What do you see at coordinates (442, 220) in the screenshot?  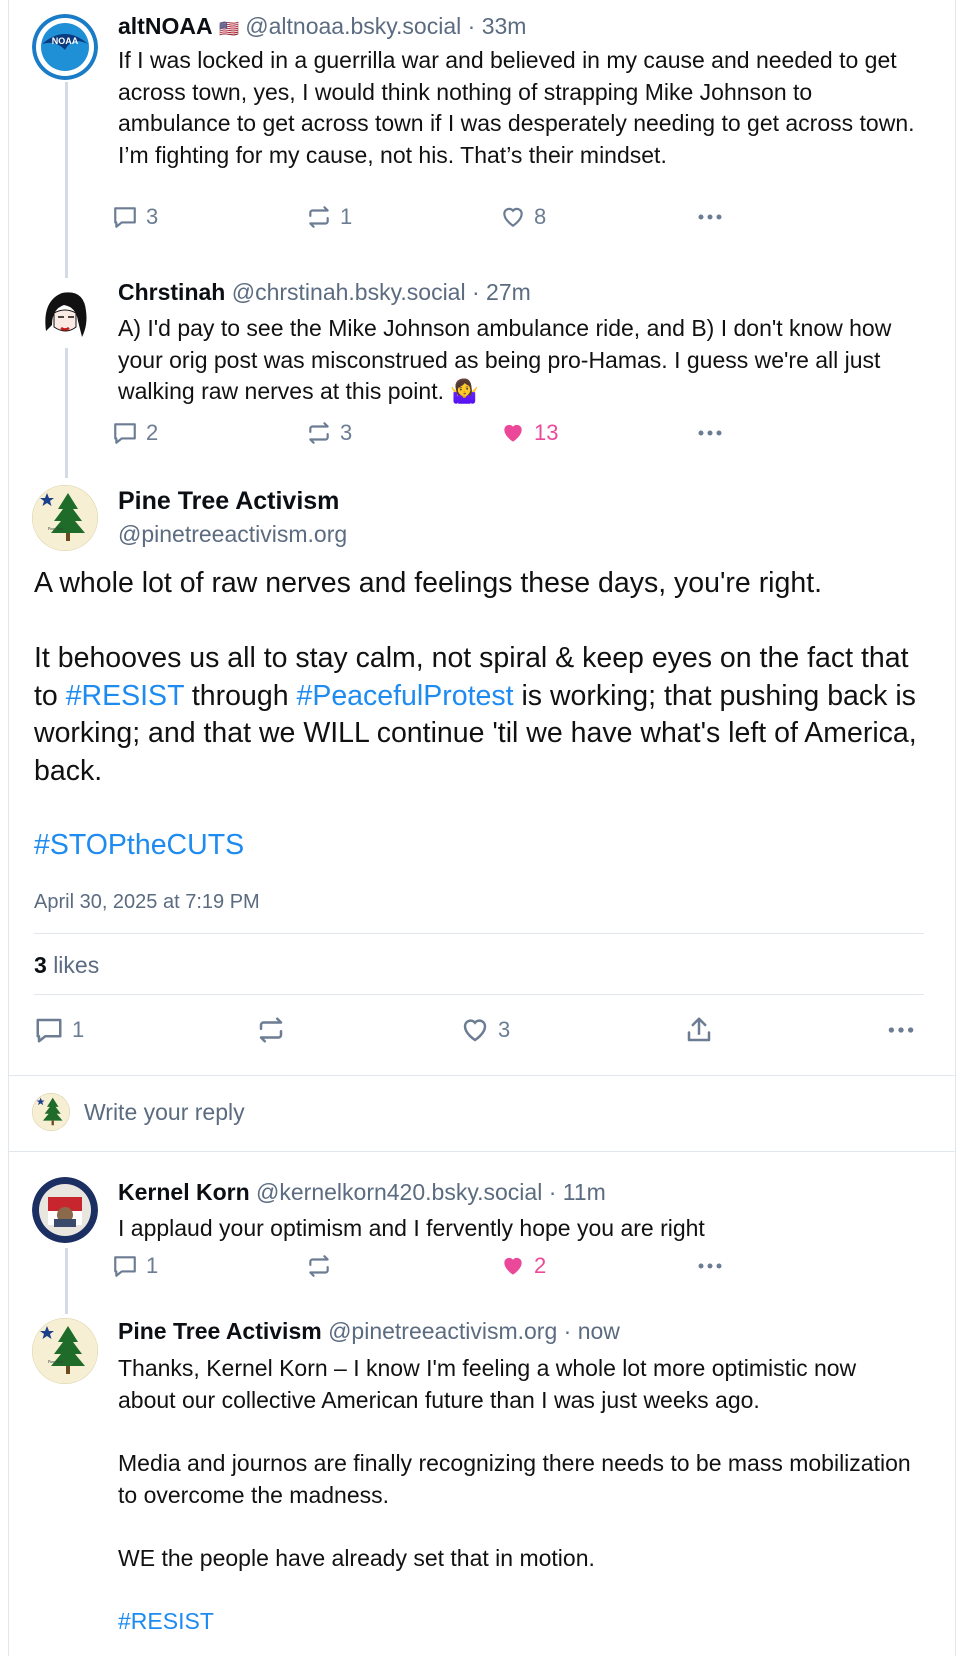 I see `post-actions: 3 1 8` at bounding box center [442, 220].